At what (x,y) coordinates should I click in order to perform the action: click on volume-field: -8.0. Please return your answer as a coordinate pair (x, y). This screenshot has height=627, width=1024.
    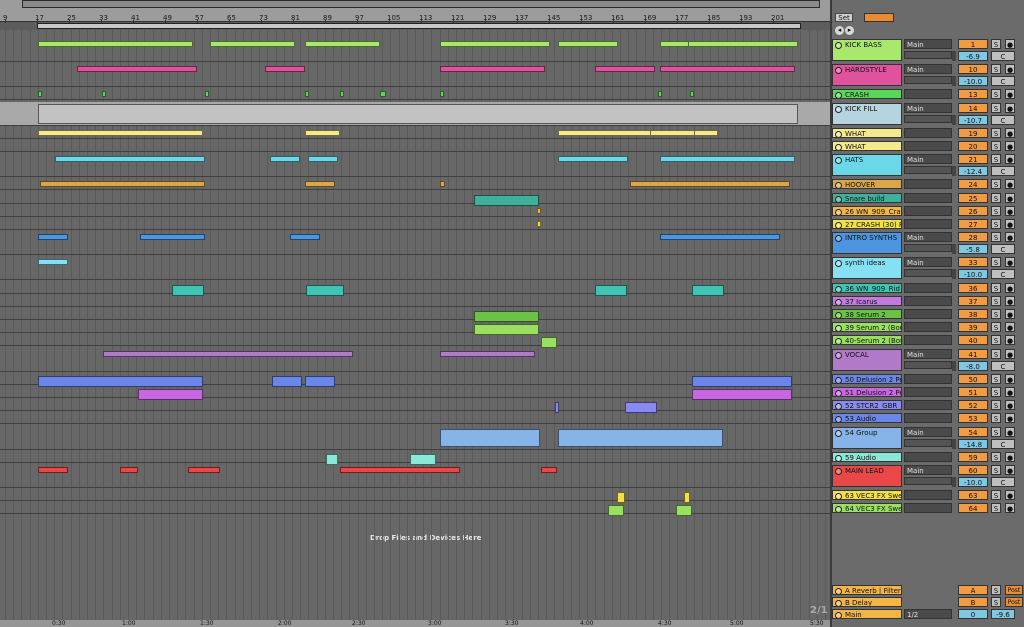
    Looking at the image, I should click on (973, 365).